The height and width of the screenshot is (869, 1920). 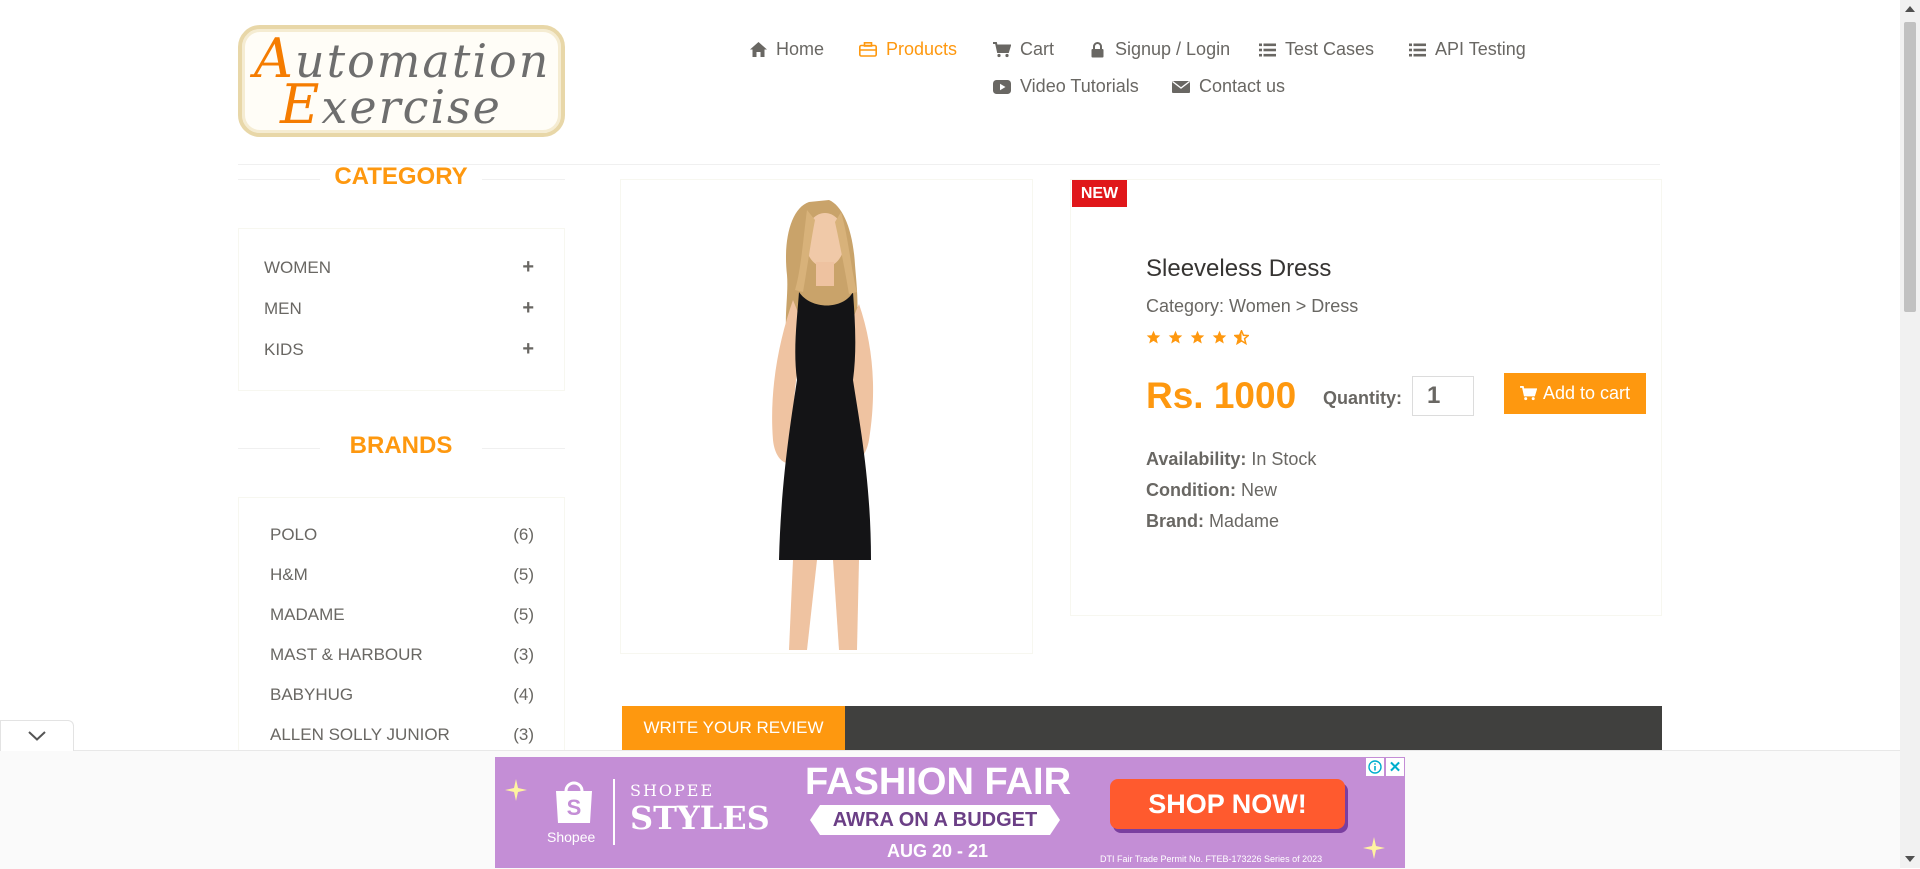 I want to click on ad-subhead: AWRA ON A BUDGET, so click(x=935, y=820).